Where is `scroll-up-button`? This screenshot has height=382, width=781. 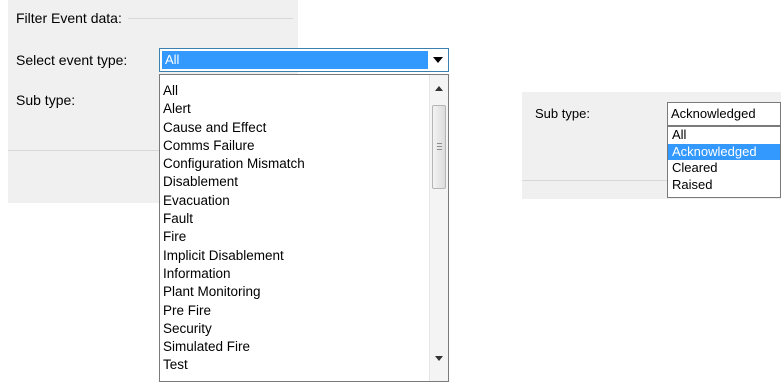
scroll-up-button is located at coordinates (439, 88).